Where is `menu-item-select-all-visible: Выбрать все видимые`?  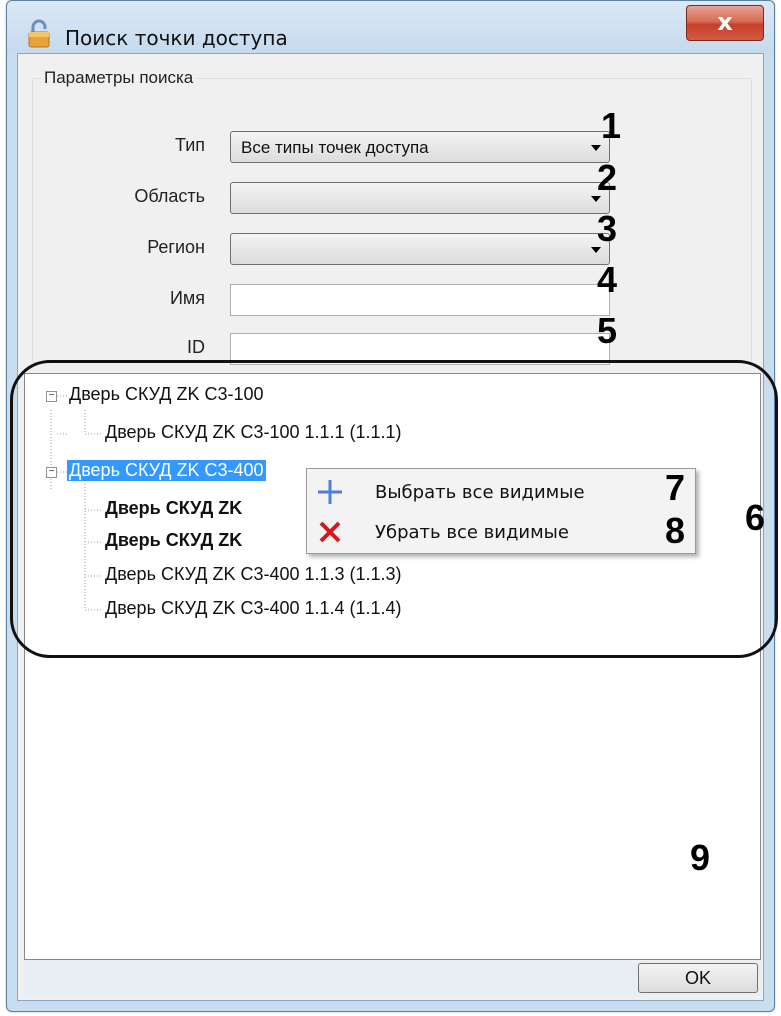 menu-item-select-all-visible: Выбрать все видимые is located at coordinates (501, 492).